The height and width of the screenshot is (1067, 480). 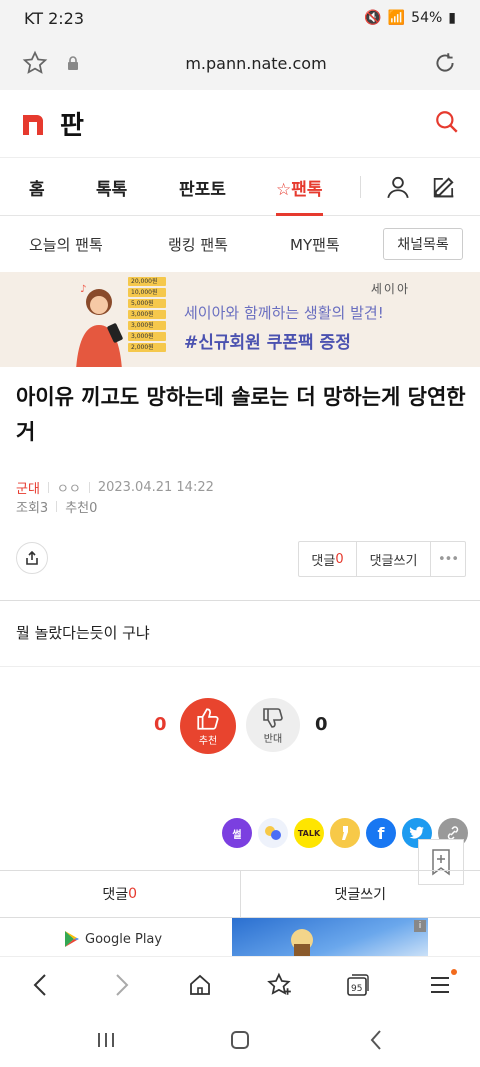 What do you see at coordinates (423, 244) in the screenshot?
I see `channel-list-button: 채널목록` at bounding box center [423, 244].